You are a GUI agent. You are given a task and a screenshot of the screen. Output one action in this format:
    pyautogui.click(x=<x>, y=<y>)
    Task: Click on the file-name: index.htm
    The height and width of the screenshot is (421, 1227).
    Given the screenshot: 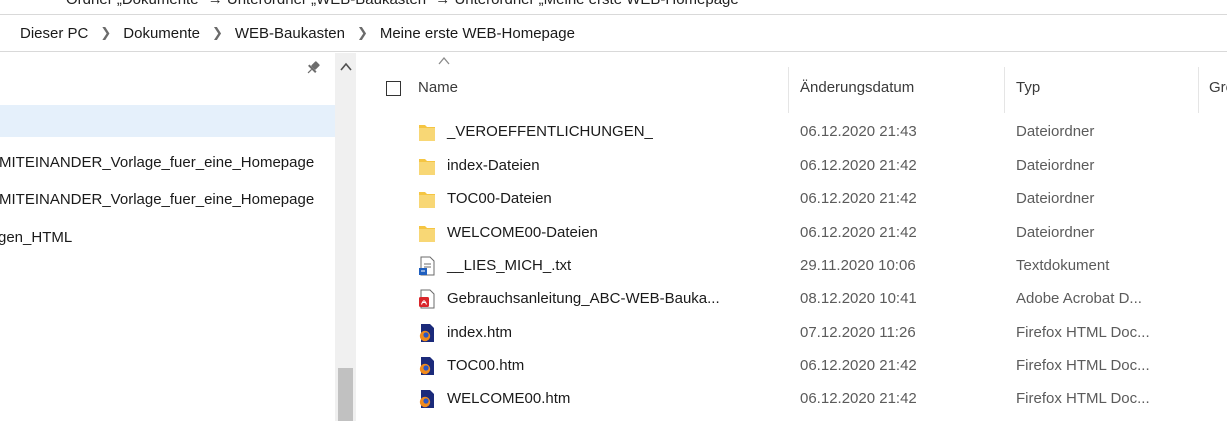 What is the action you would take?
    pyautogui.click(x=480, y=332)
    